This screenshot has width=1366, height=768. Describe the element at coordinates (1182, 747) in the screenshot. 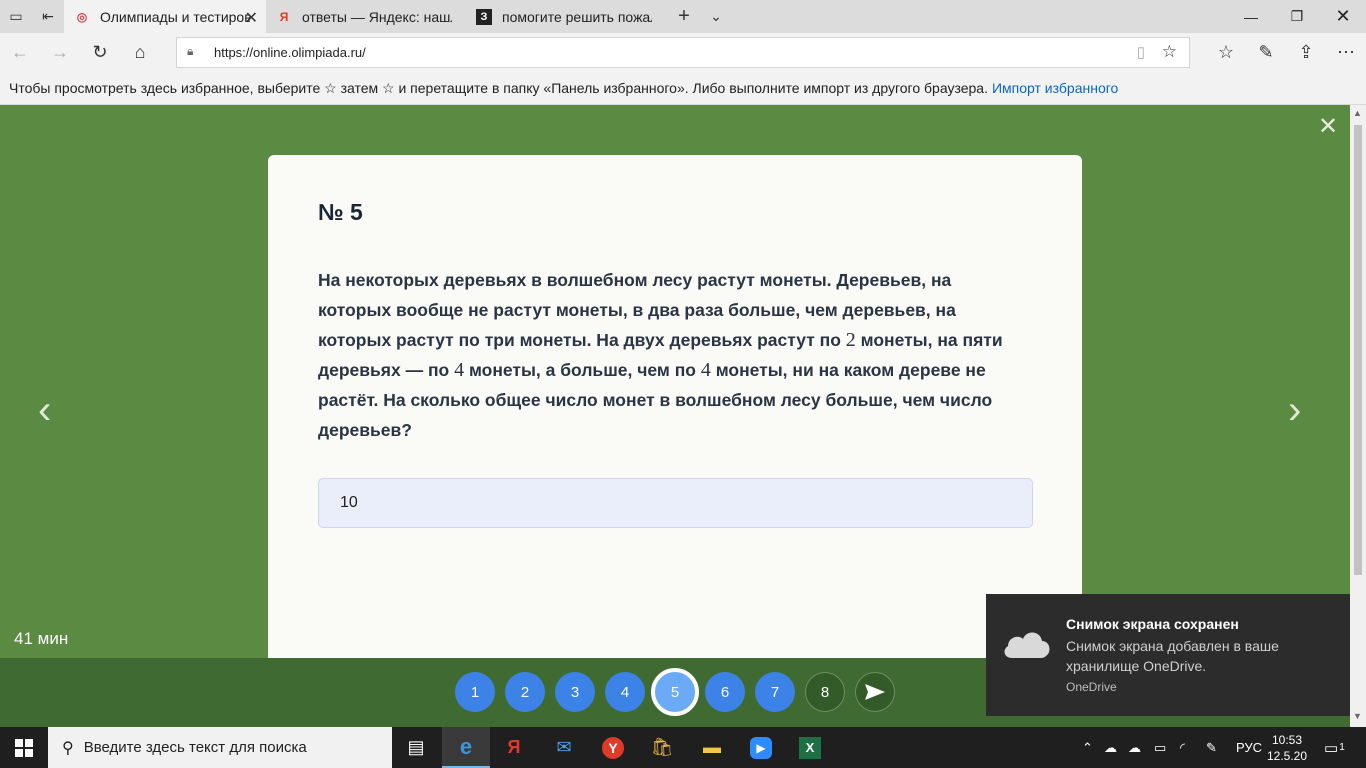

I see `wifi-icon: ◜` at that location.